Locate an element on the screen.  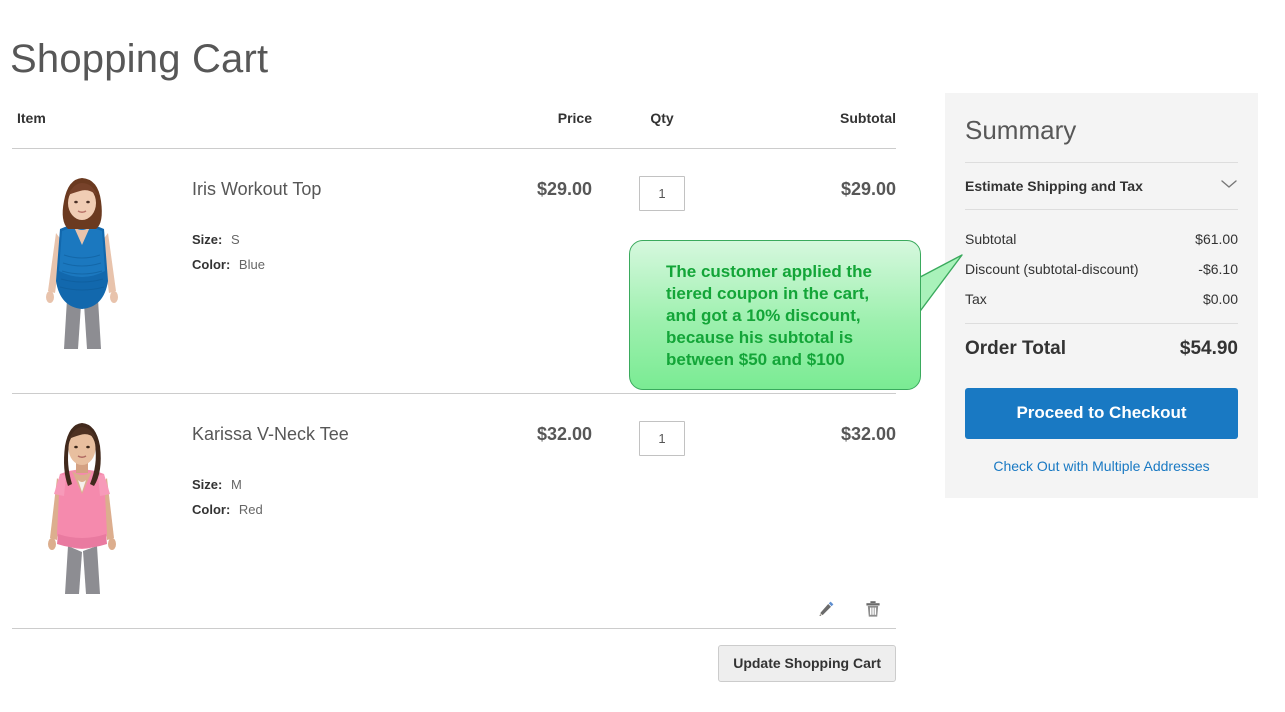
summary-value: $0.00 is located at coordinates (1220, 299).